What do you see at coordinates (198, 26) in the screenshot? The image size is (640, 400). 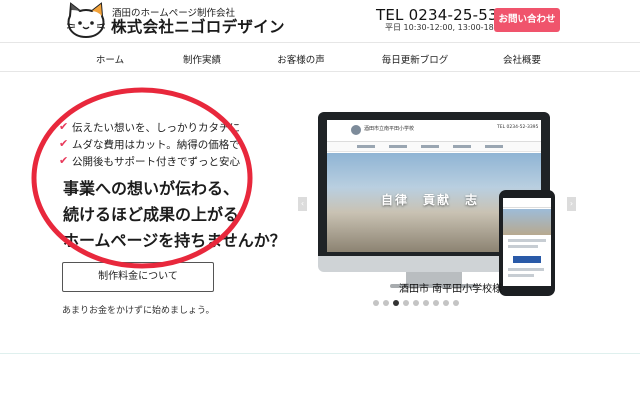 I see `company-name: 株式会社ニゴロデザイン` at bounding box center [198, 26].